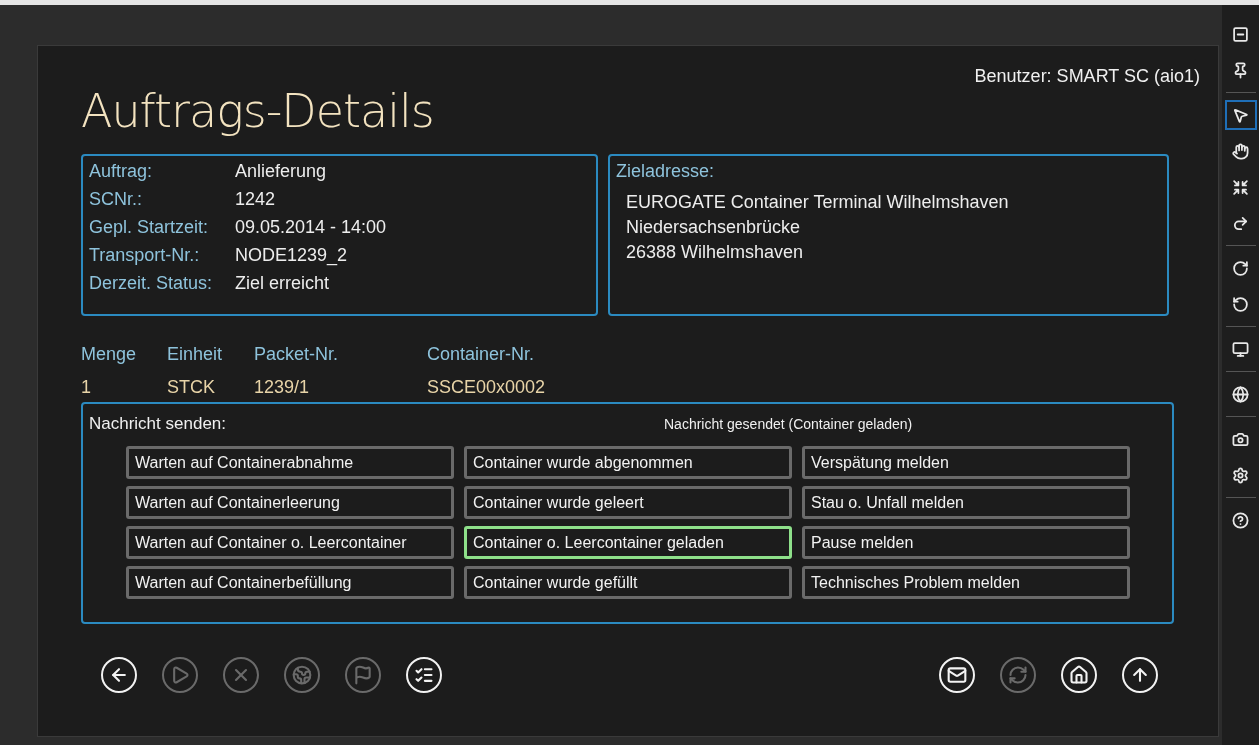 The width and height of the screenshot is (1259, 745). Describe the element at coordinates (789, 424) in the screenshot. I see `status-text: Nachricht gesendet (Container geladen)` at that location.